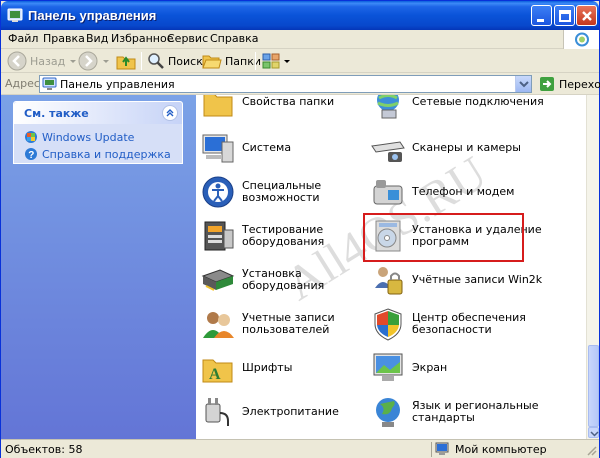 Image resolution: width=600 pixels, height=458 pixels. Describe the element at coordinates (478, 101) in the screenshot. I see `item-label: Сетевые подключения` at that location.